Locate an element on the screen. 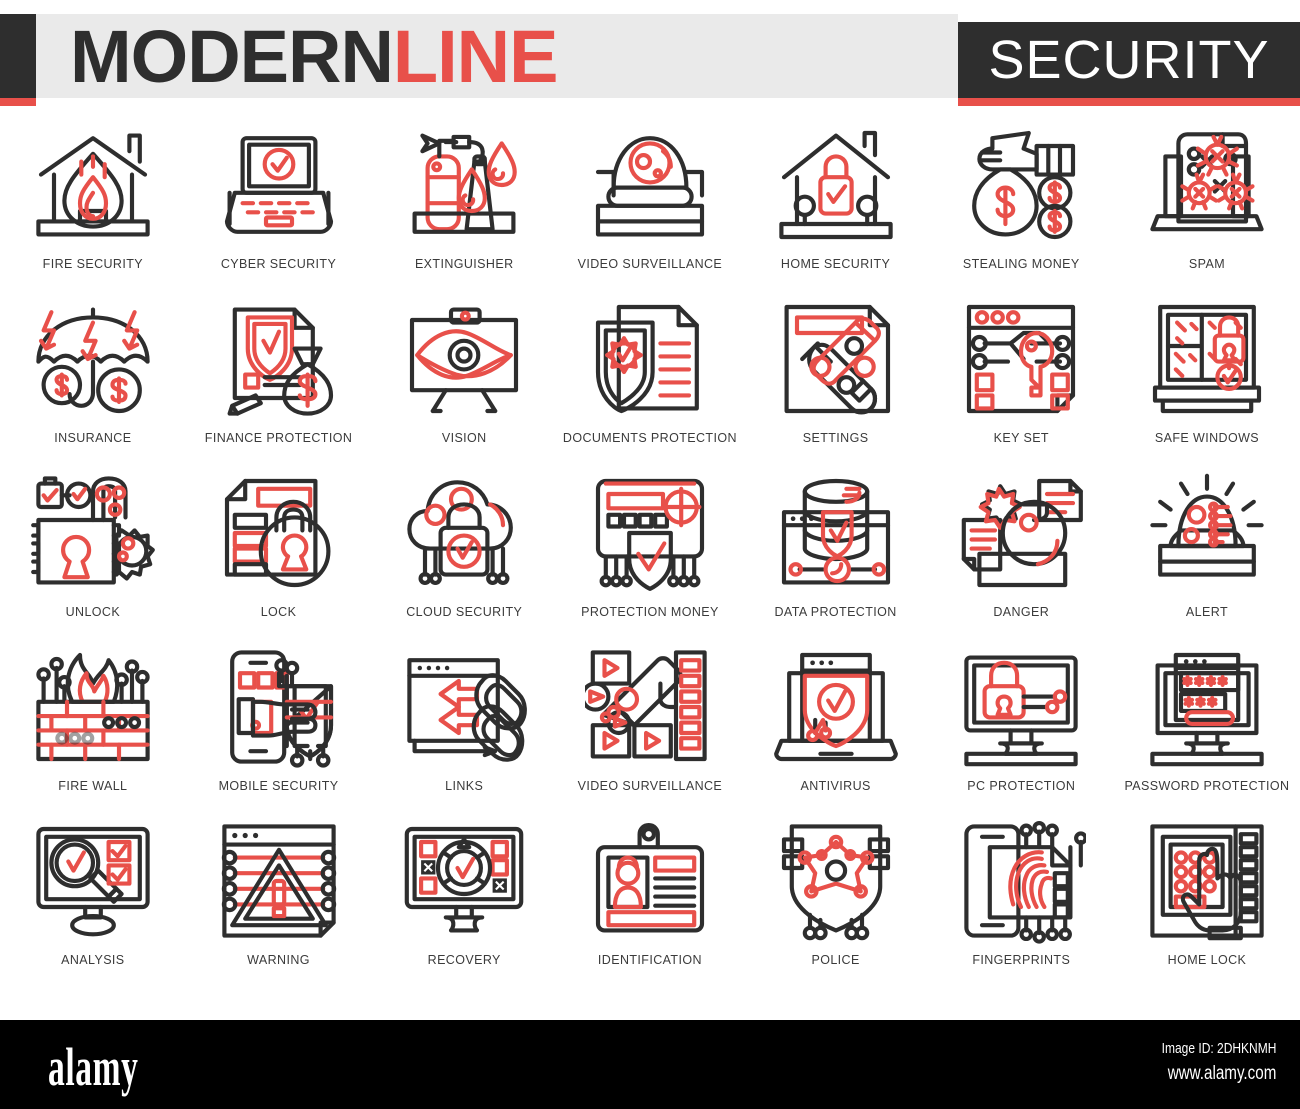 This screenshot has height=1109, width=1300. icon-cell-password-protection: PASSWORD PROTECTION is located at coordinates (1207, 724).